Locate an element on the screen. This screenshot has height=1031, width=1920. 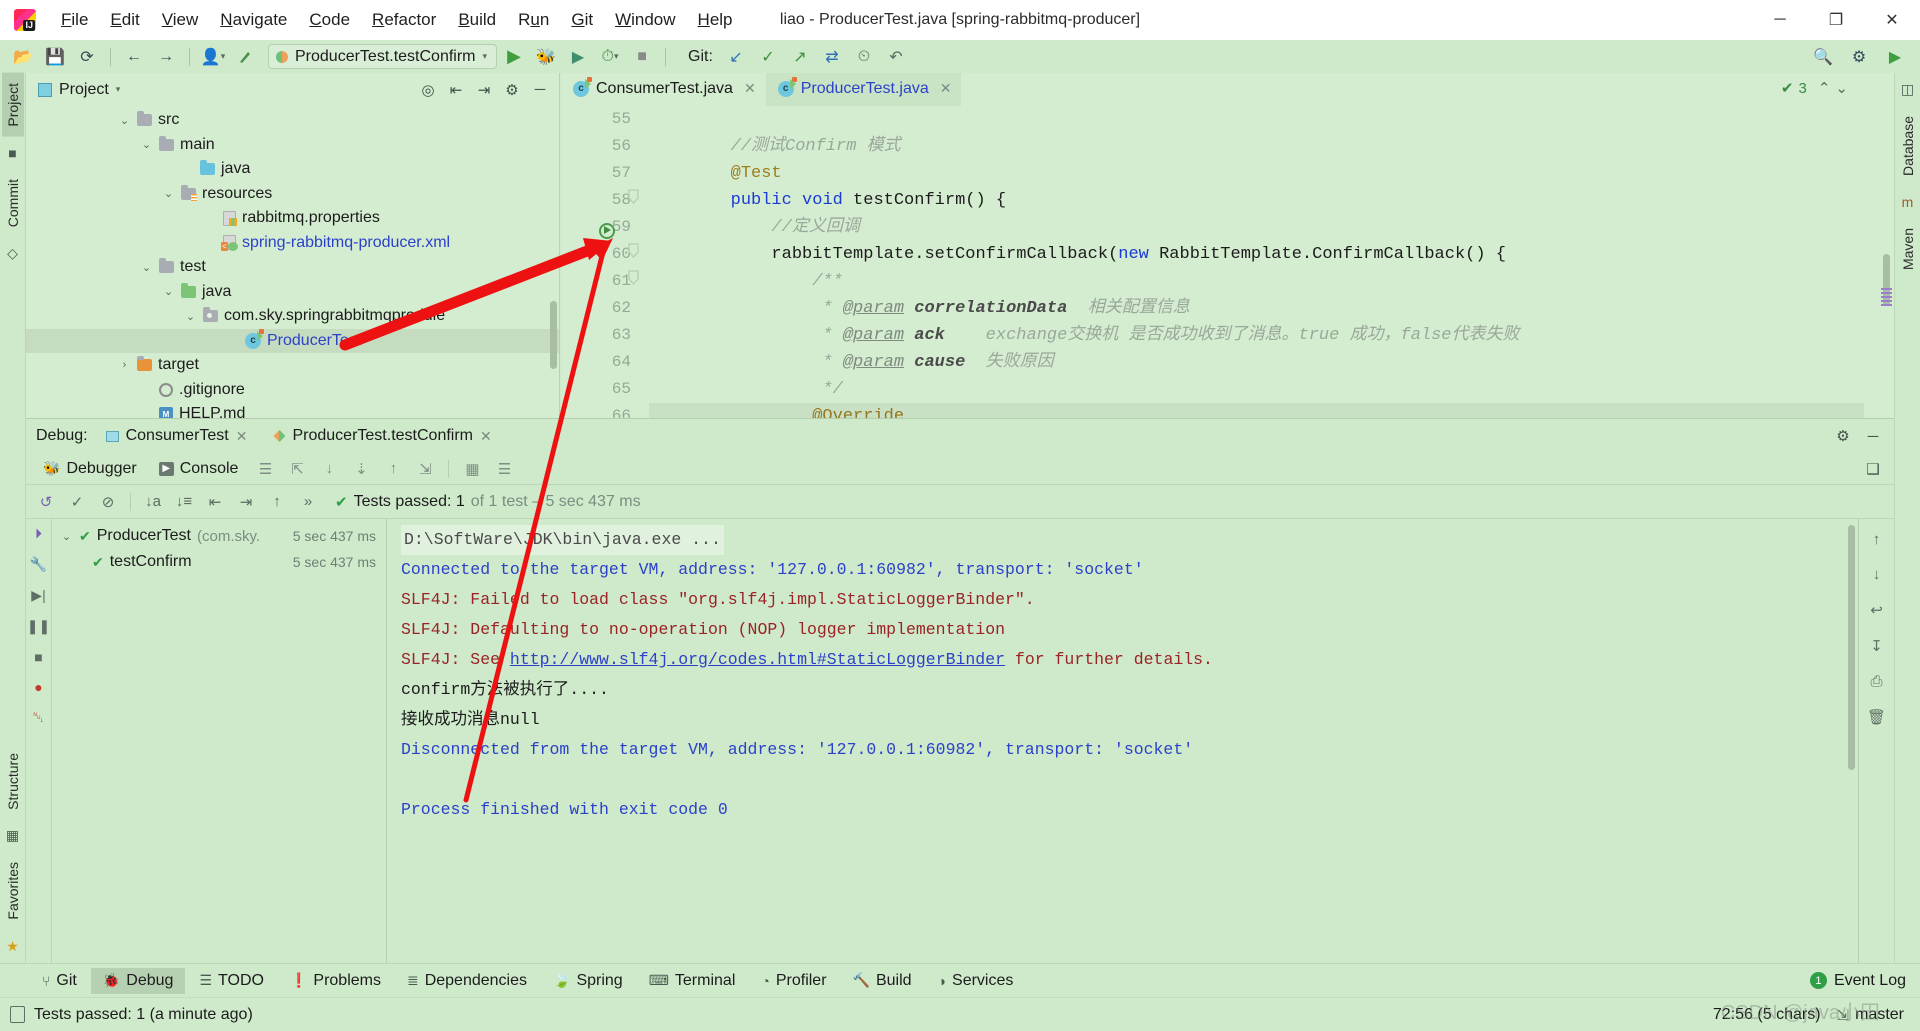
debug-stop-icon: ■ is located at coordinates (38, 657).